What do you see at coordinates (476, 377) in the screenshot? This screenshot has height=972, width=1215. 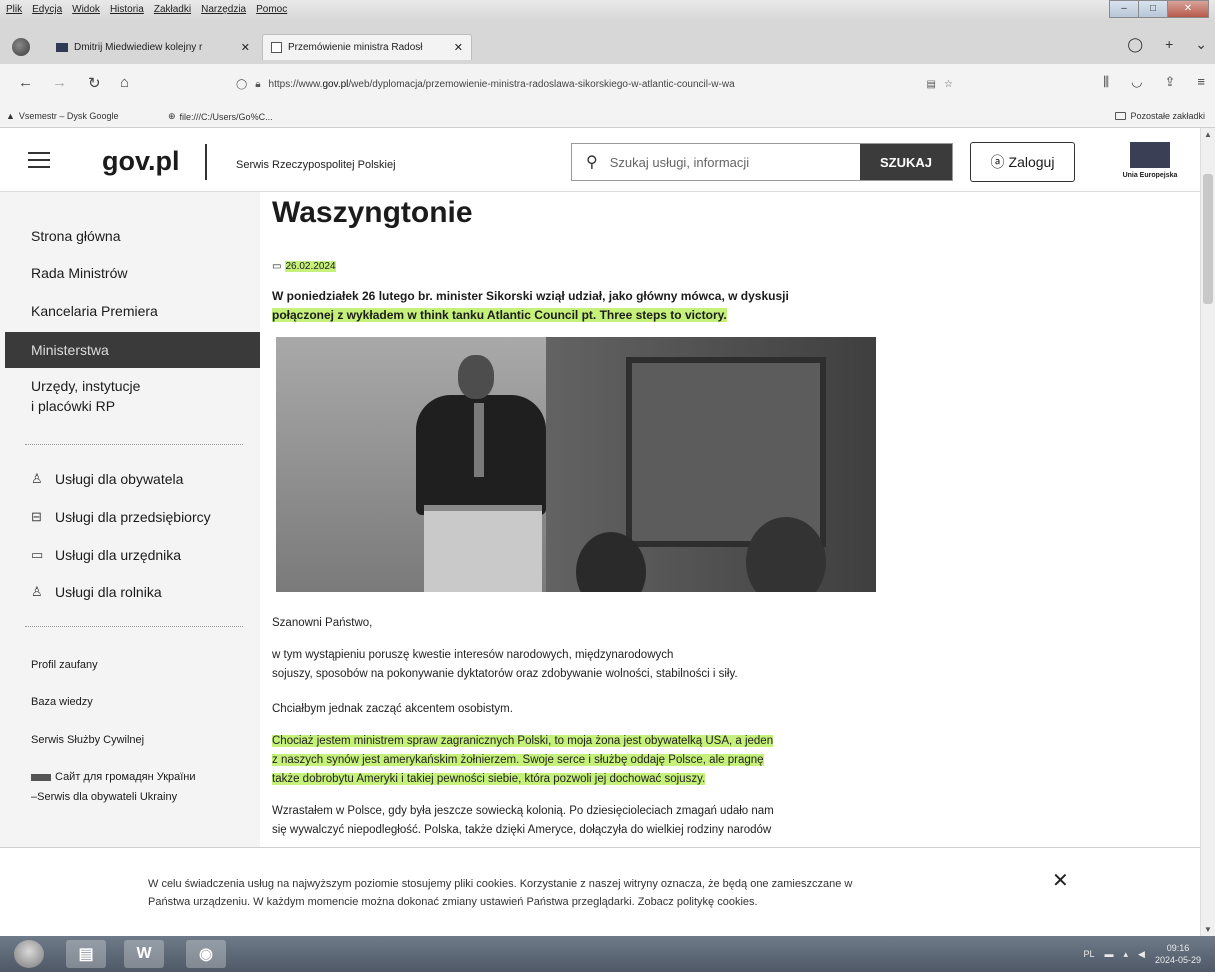 I see `speaker-head` at bounding box center [476, 377].